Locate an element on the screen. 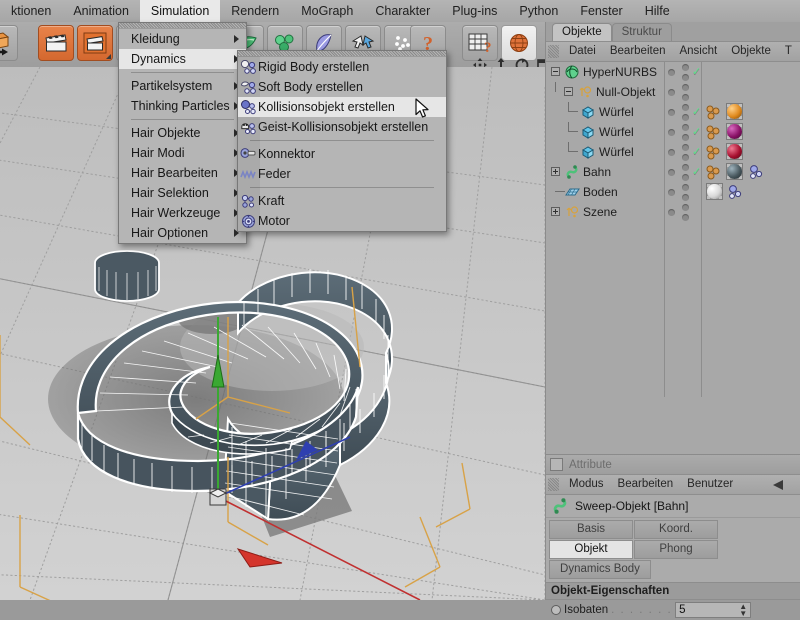 This screenshot has height=620, width=800. material-dark is located at coordinates (734, 171).